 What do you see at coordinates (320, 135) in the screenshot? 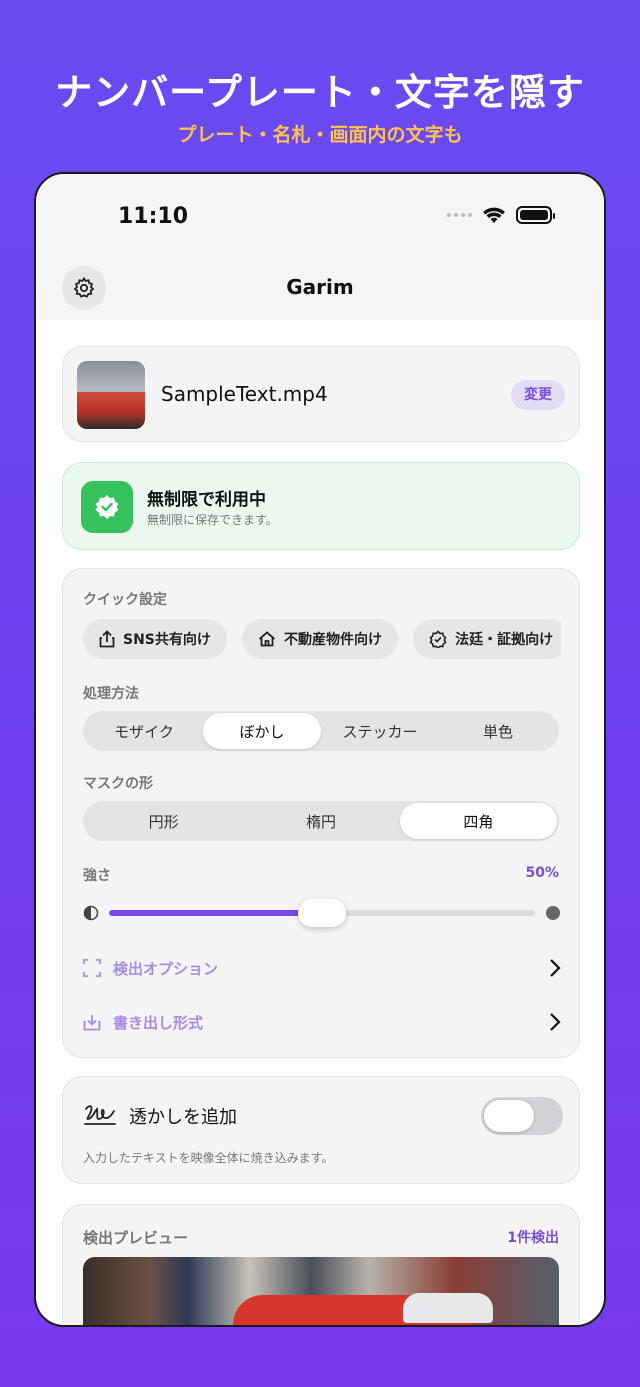
I see `hero-subtitle: プレート・名札・画面内の文字も` at bounding box center [320, 135].